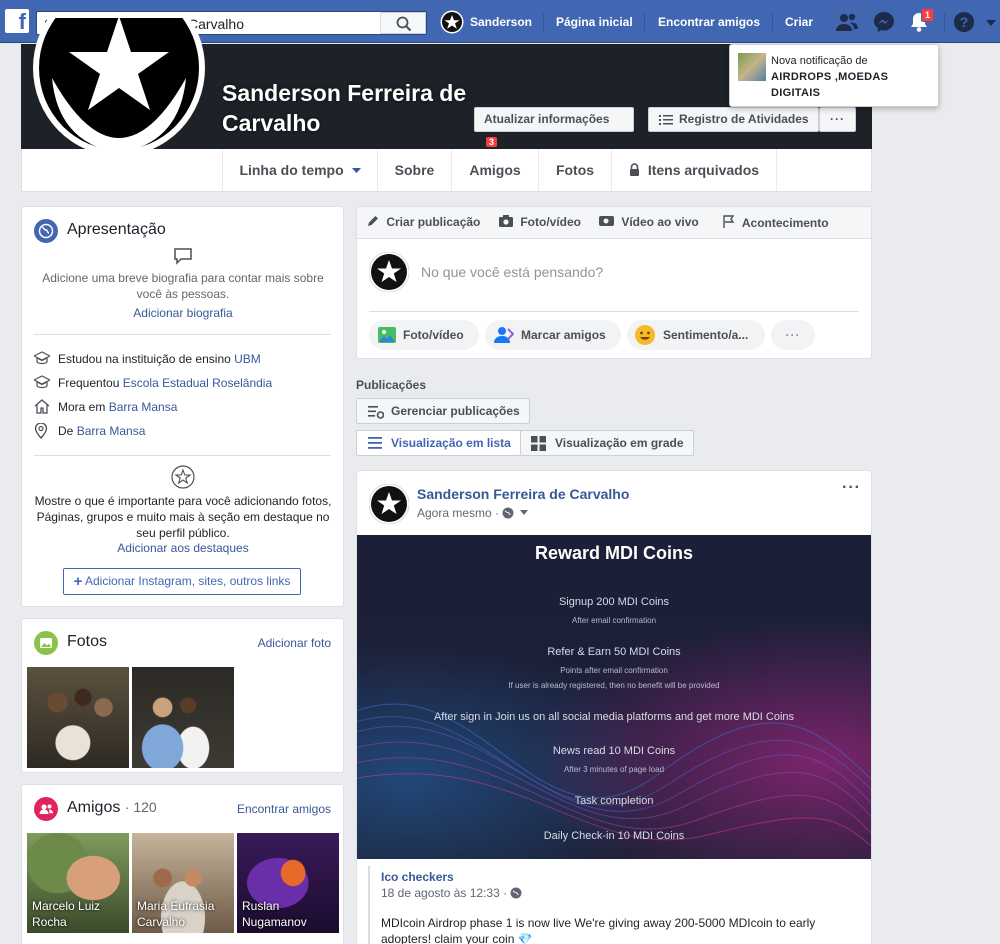  I want to click on photo-video-pill: Foto/vídeo, so click(424, 335).